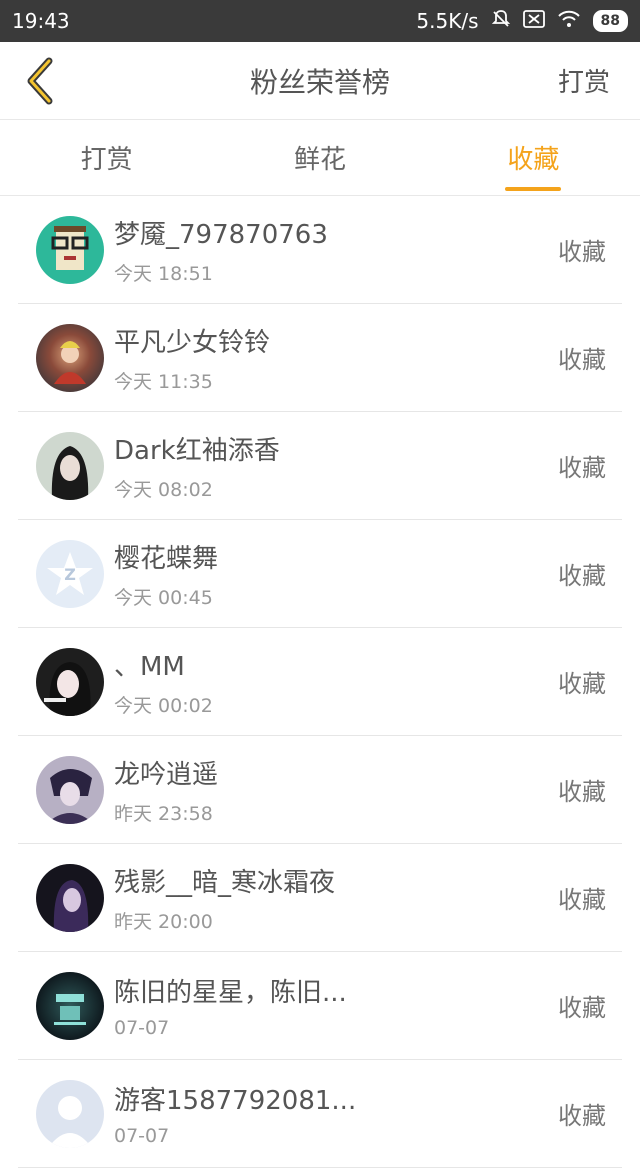  What do you see at coordinates (225, 882) in the screenshot?
I see `user-name: 残影__暗_寒冰霜夜` at bounding box center [225, 882].